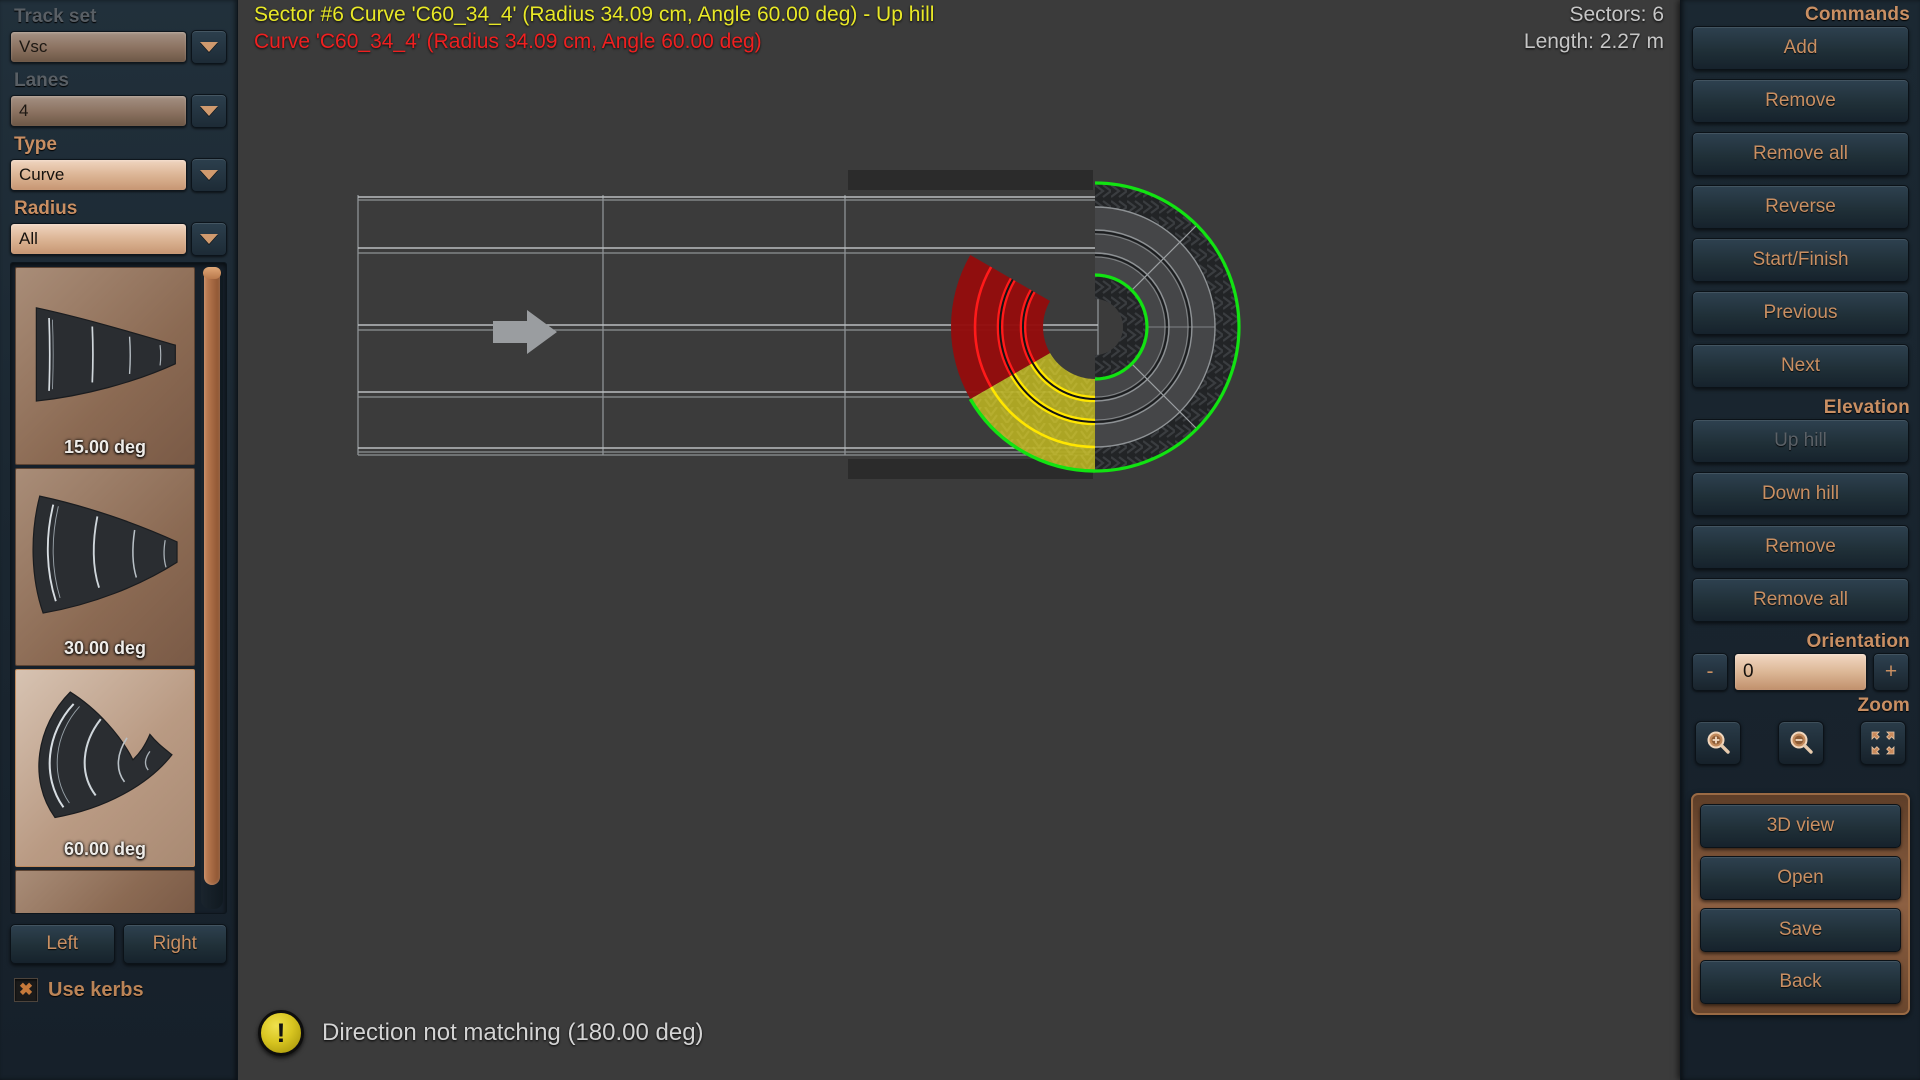 Image resolution: width=1920 pixels, height=1080 pixels. I want to click on piece-label: 30.00 deg, so click(105, 648).